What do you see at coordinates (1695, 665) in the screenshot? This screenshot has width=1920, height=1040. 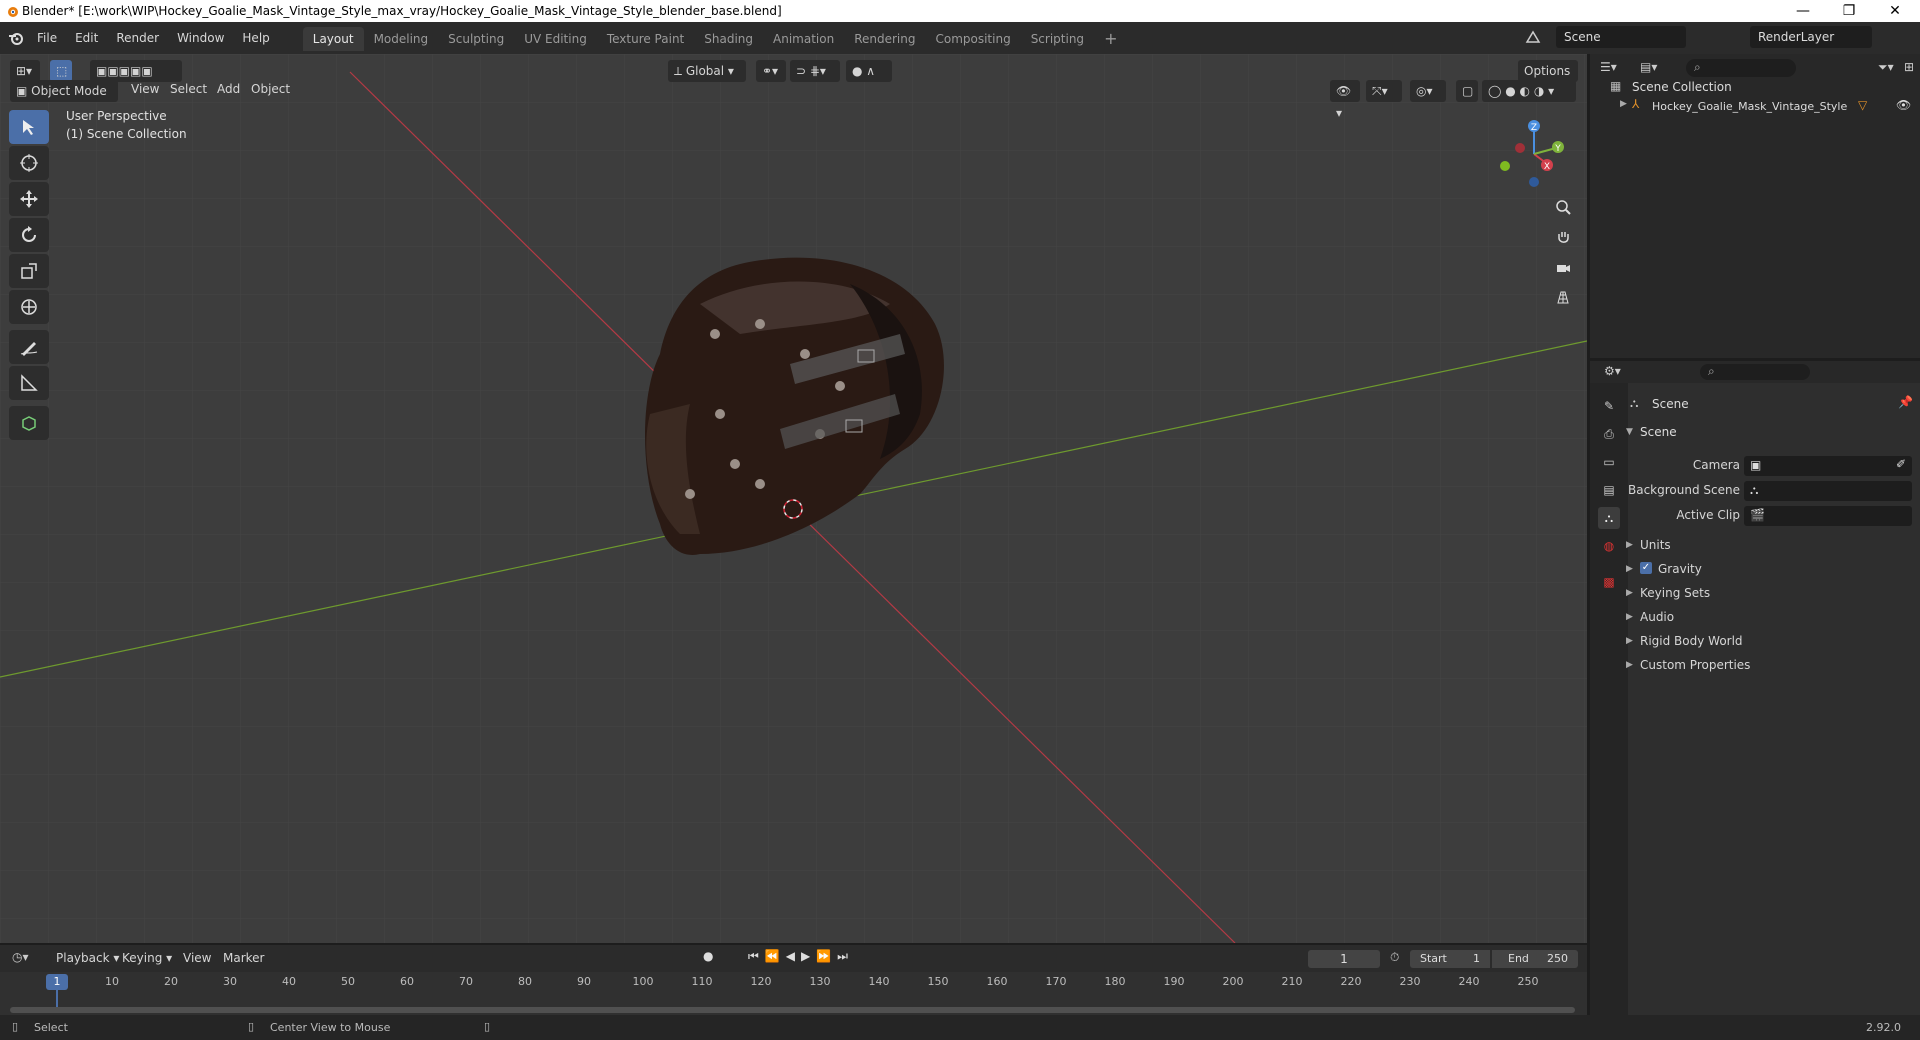 I see `custom-properties-panel: Custom Properties` at bounding box center [1695, 665].